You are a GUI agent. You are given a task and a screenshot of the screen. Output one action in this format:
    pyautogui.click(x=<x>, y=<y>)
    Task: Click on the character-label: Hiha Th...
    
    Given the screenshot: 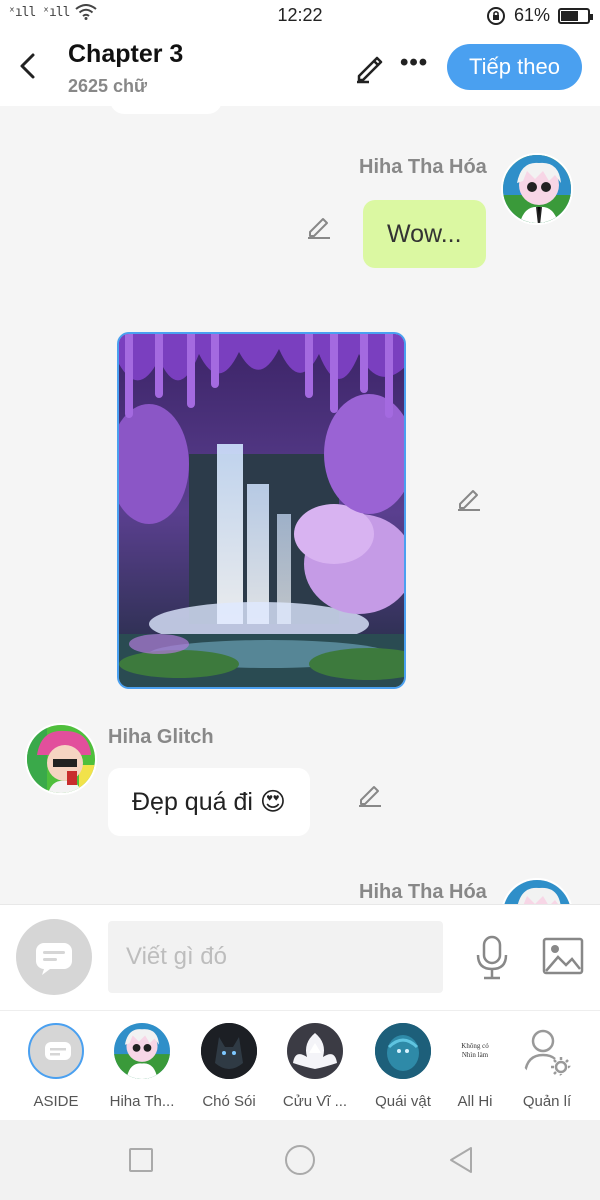 What is the action you would take?
    pyautogui.click(x=142, y=1101)
    